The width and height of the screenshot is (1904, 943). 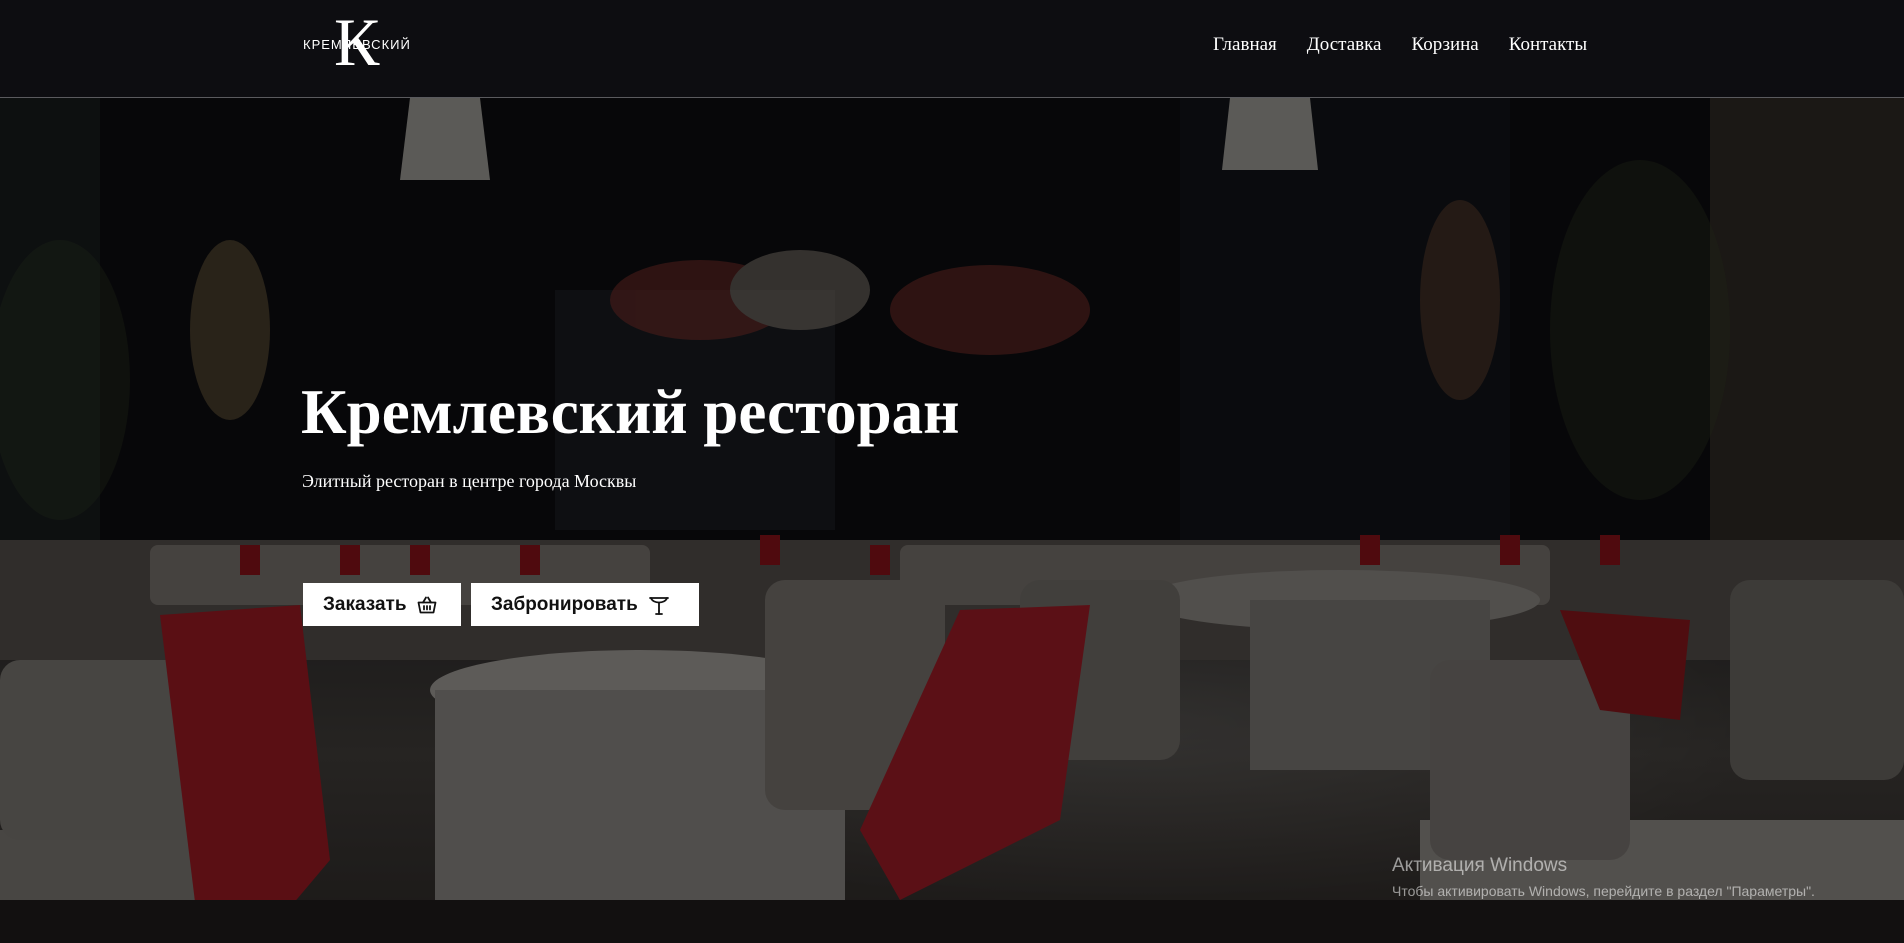 I want to click on nav-link-home: Главная, so click(x=1245, y=45).